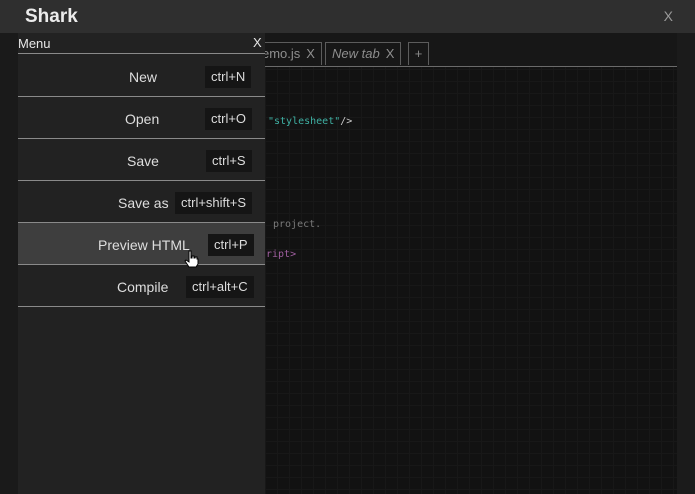  I want to click on tab-bar: emo.js X New tab X +, so click(466, 50).